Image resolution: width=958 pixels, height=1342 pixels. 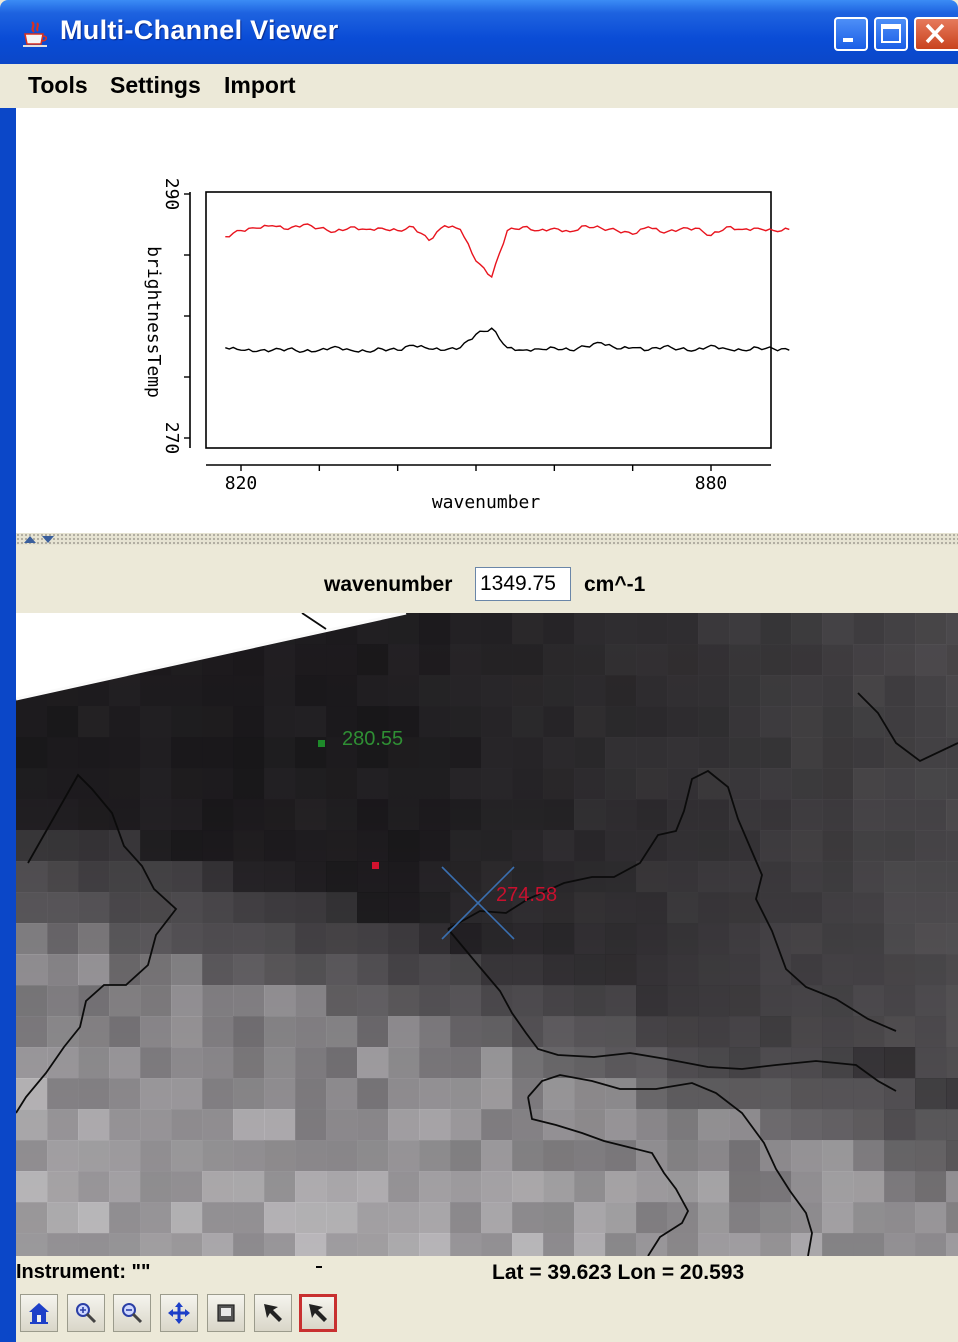 What do you see at coordinates (851, 34) in the screenshot?
I see `minimize-button` at bounding box center [851, 34].